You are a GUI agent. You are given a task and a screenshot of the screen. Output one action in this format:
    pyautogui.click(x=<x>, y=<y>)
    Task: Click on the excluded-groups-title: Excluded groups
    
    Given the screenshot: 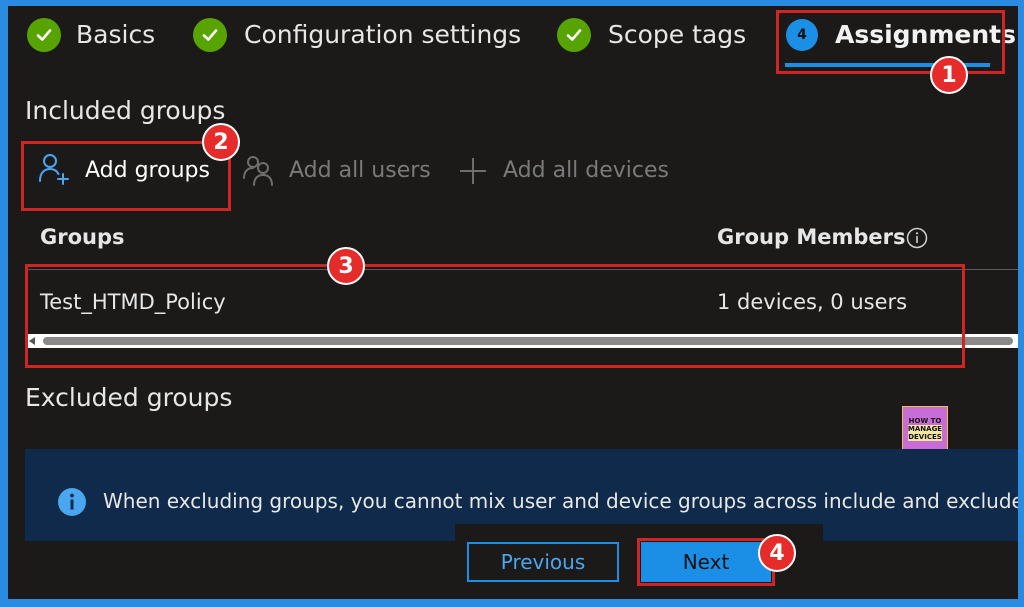 What is the action you would take?
    pyautogui.click(x=129, y=397)
    